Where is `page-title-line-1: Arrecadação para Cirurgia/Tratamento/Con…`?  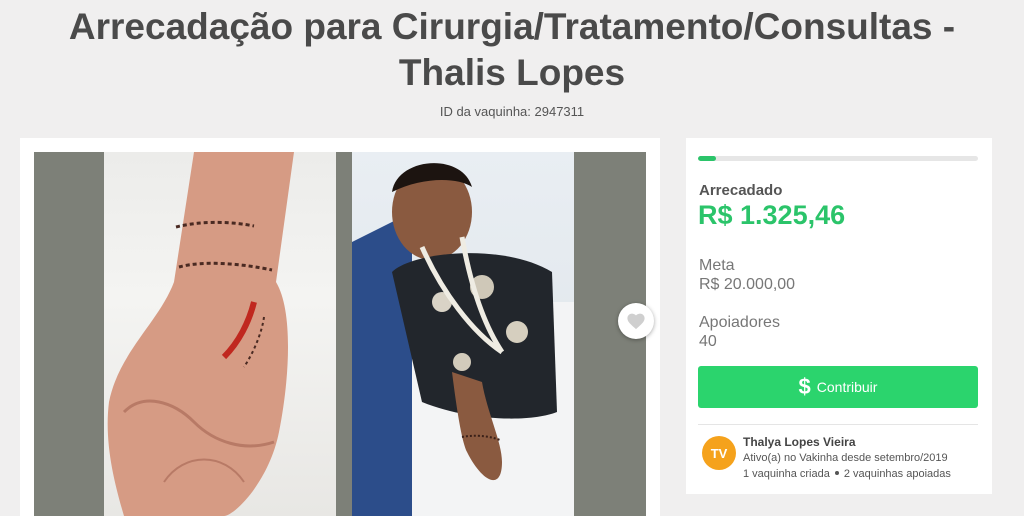 page-title-line-1: Arrecadação para Cirurgia/Tratamento/Con… is located at coordinates (512, 26).